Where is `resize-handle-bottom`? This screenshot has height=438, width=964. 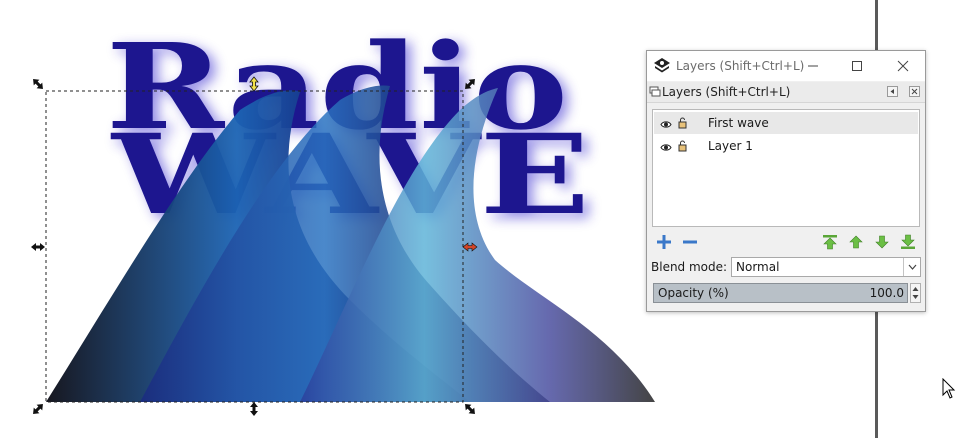 resize-handle-bottom is located at coordinates (254, 409).